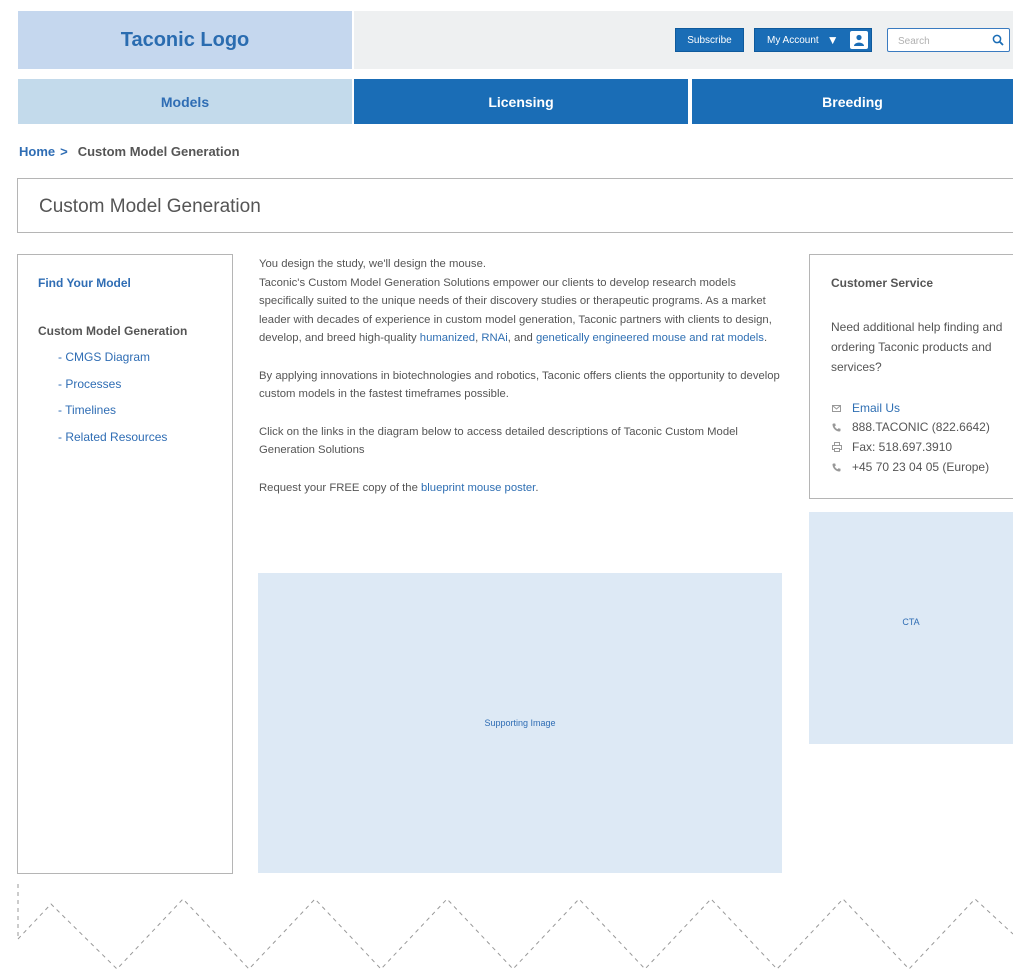 The width and height of the screenshot is (1013, 969). What do you see at coordinates (832, 40) in the screenshot?
I see `caret-down-icon: ▼` at bounding box center [832, 40].